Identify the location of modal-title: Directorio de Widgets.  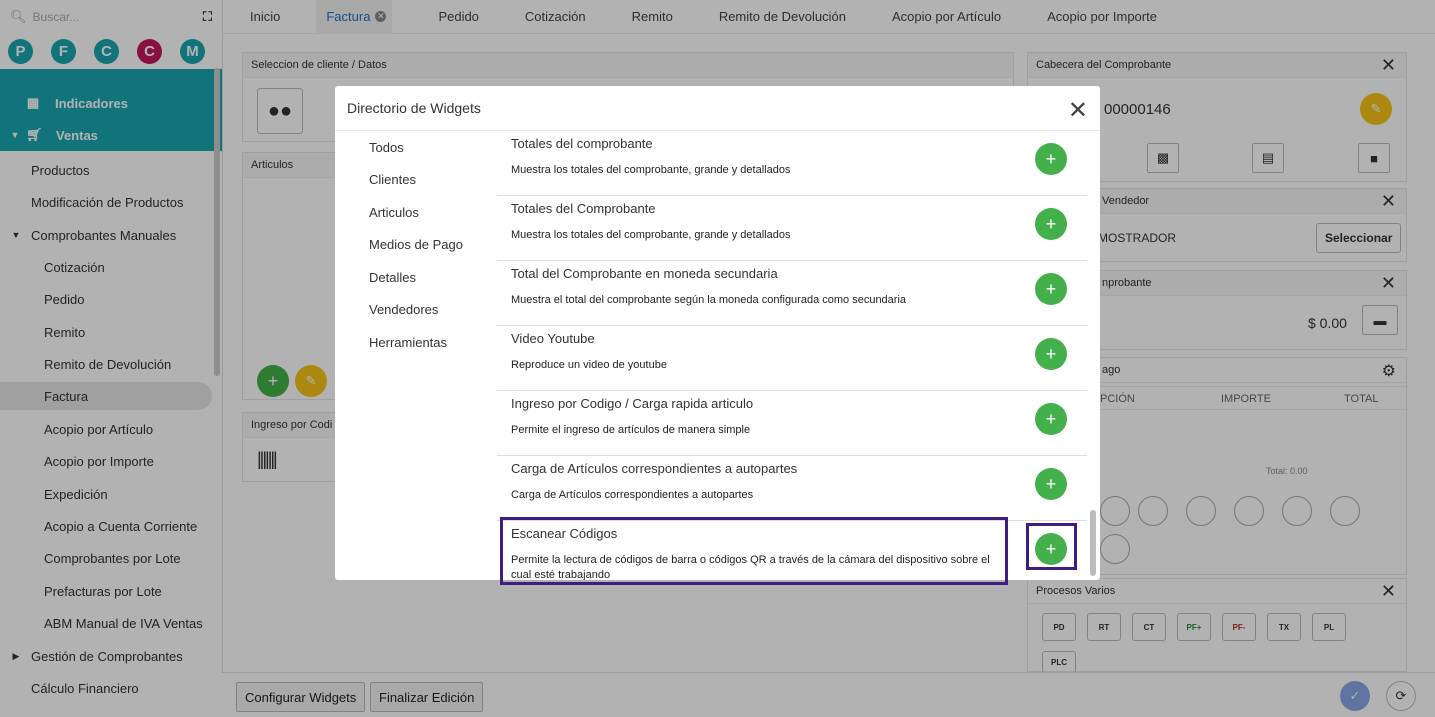
(414, 108).